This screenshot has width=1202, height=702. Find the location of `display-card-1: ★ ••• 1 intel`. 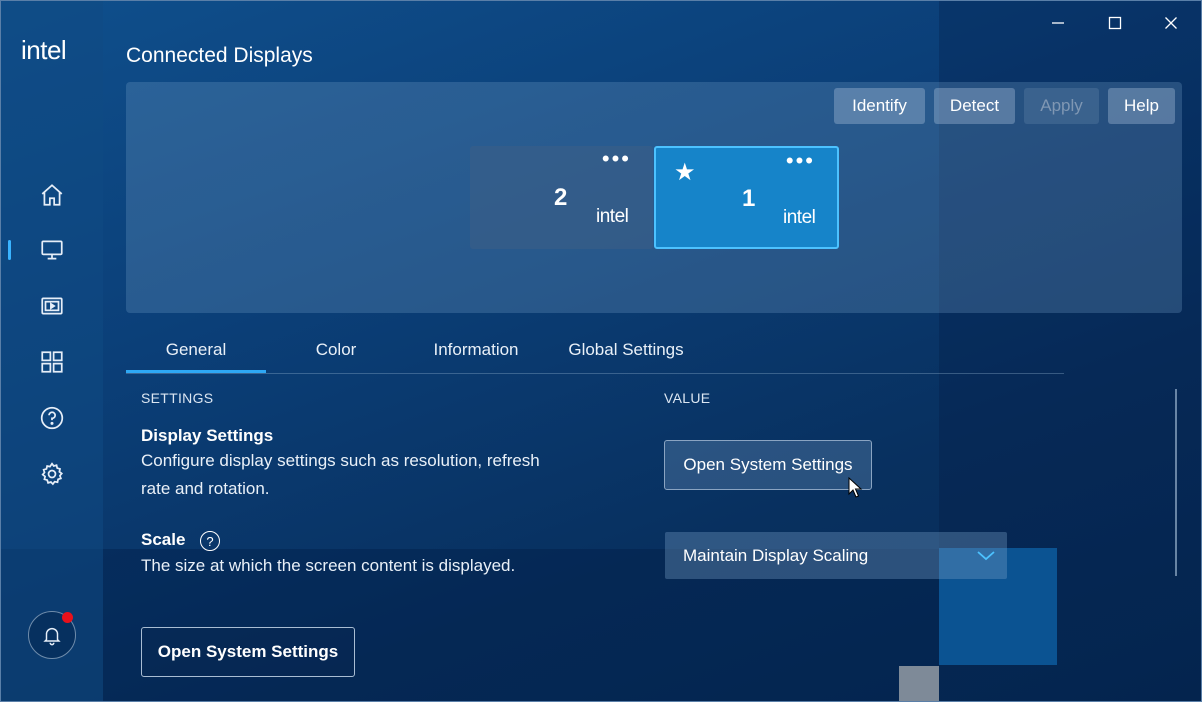

display-card-1: ★ ••• 1 intel is located at coordinates (746, 197).